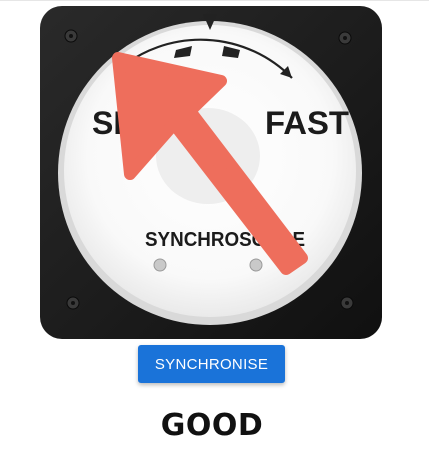  Describe the element at coordinates (160, 265) in the screenshot. I see `face-lamp-left` at that location.